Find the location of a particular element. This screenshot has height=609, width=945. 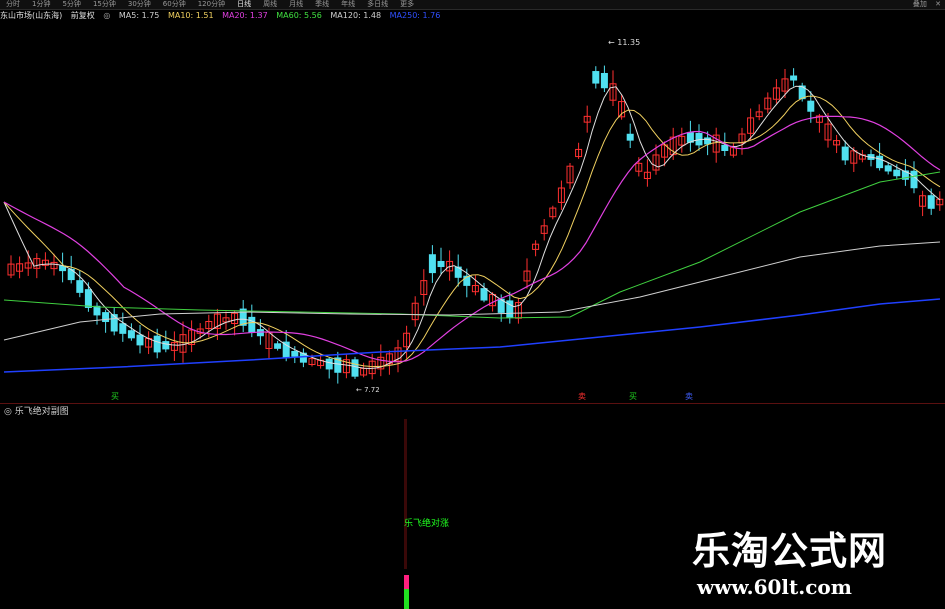

watermark-title: 乐淘公式网 is located at coordinates (790, 550).